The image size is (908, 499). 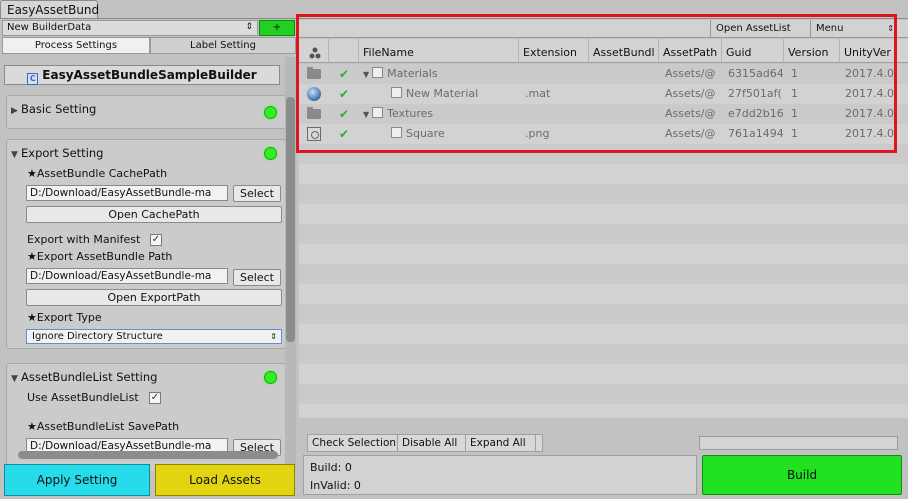 I want to click on cache-path-select-button: Select, so click(x=257, y=193).